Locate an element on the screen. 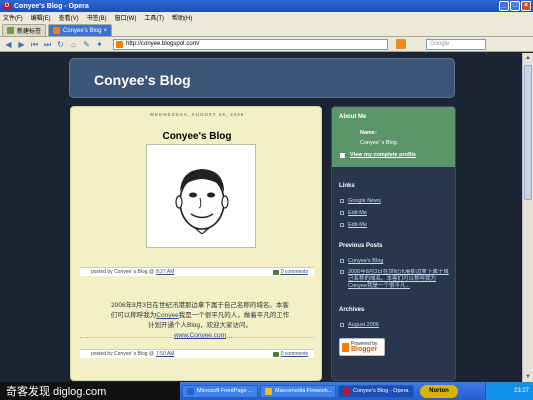 Image resolution: width=533 pixels, height=400 pixels. blog-header: Conyee's Blog is located at coordinates (262, 78).